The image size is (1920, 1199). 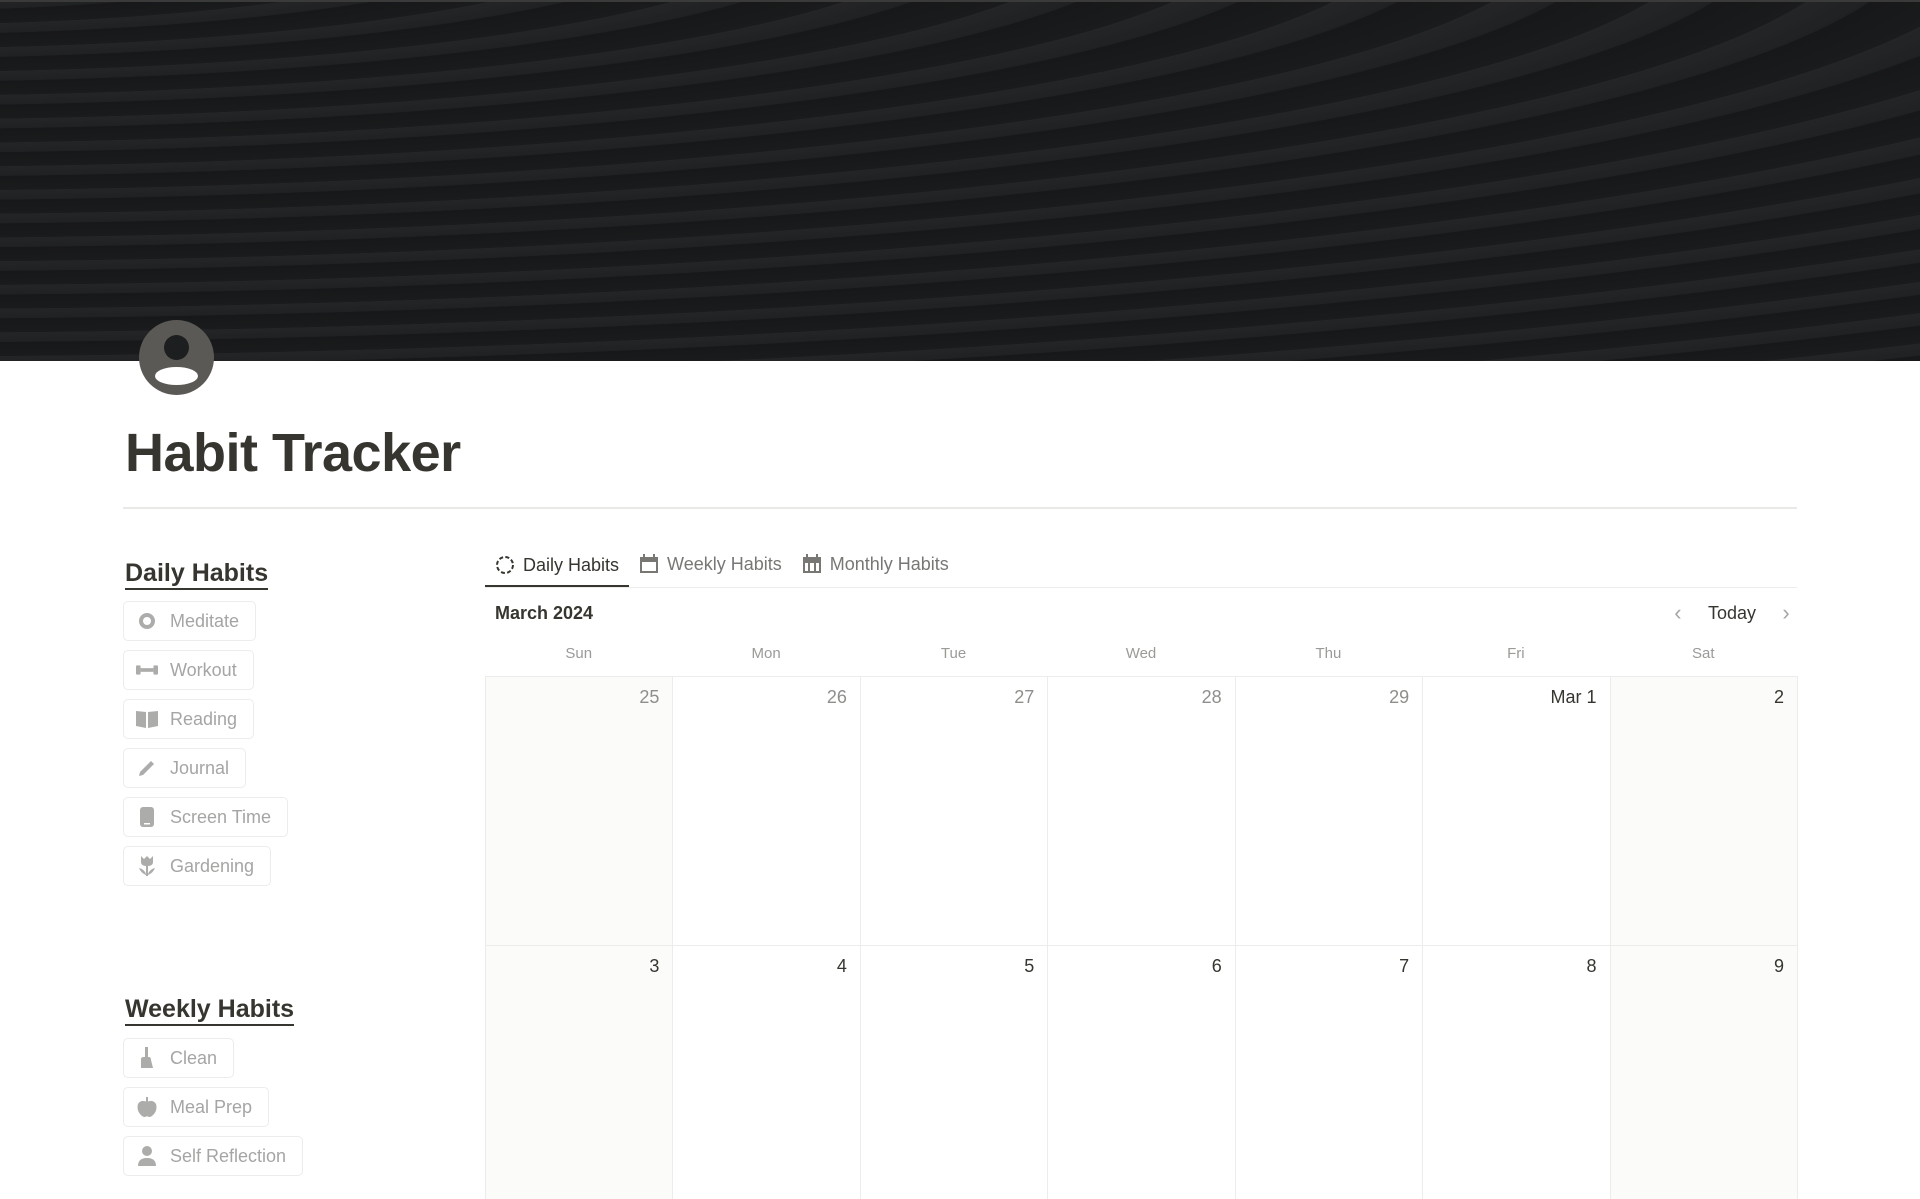 I want to click on calendar-day-cell: 26, so click(x=767, y=811).